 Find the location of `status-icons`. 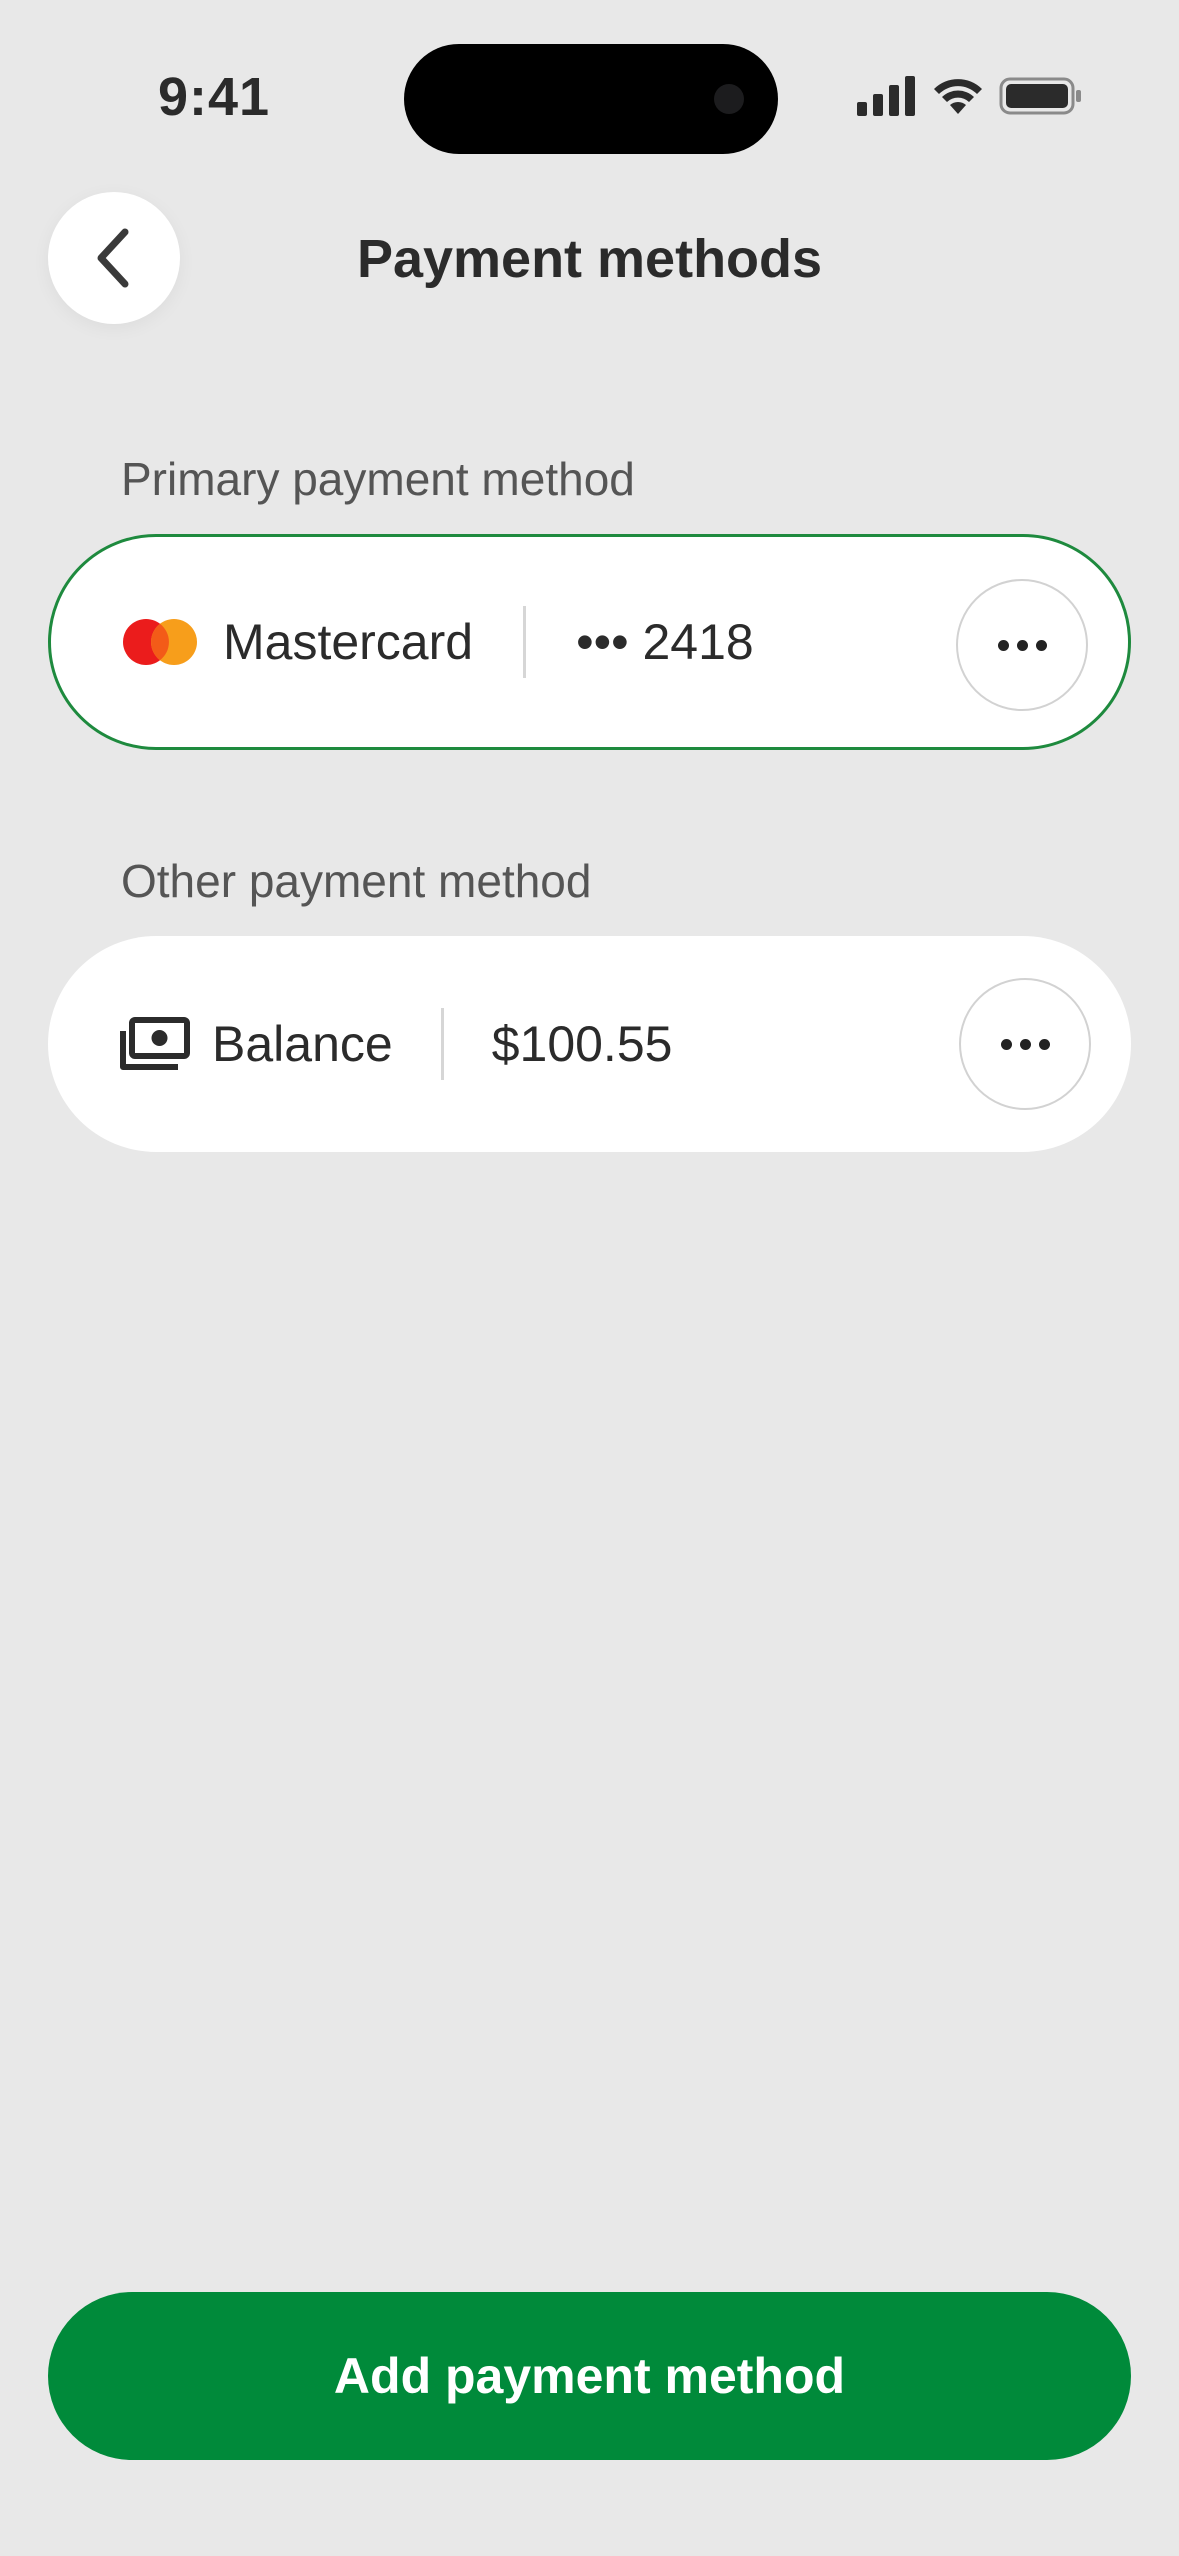

status-icons is located at coordinates (970, 96).